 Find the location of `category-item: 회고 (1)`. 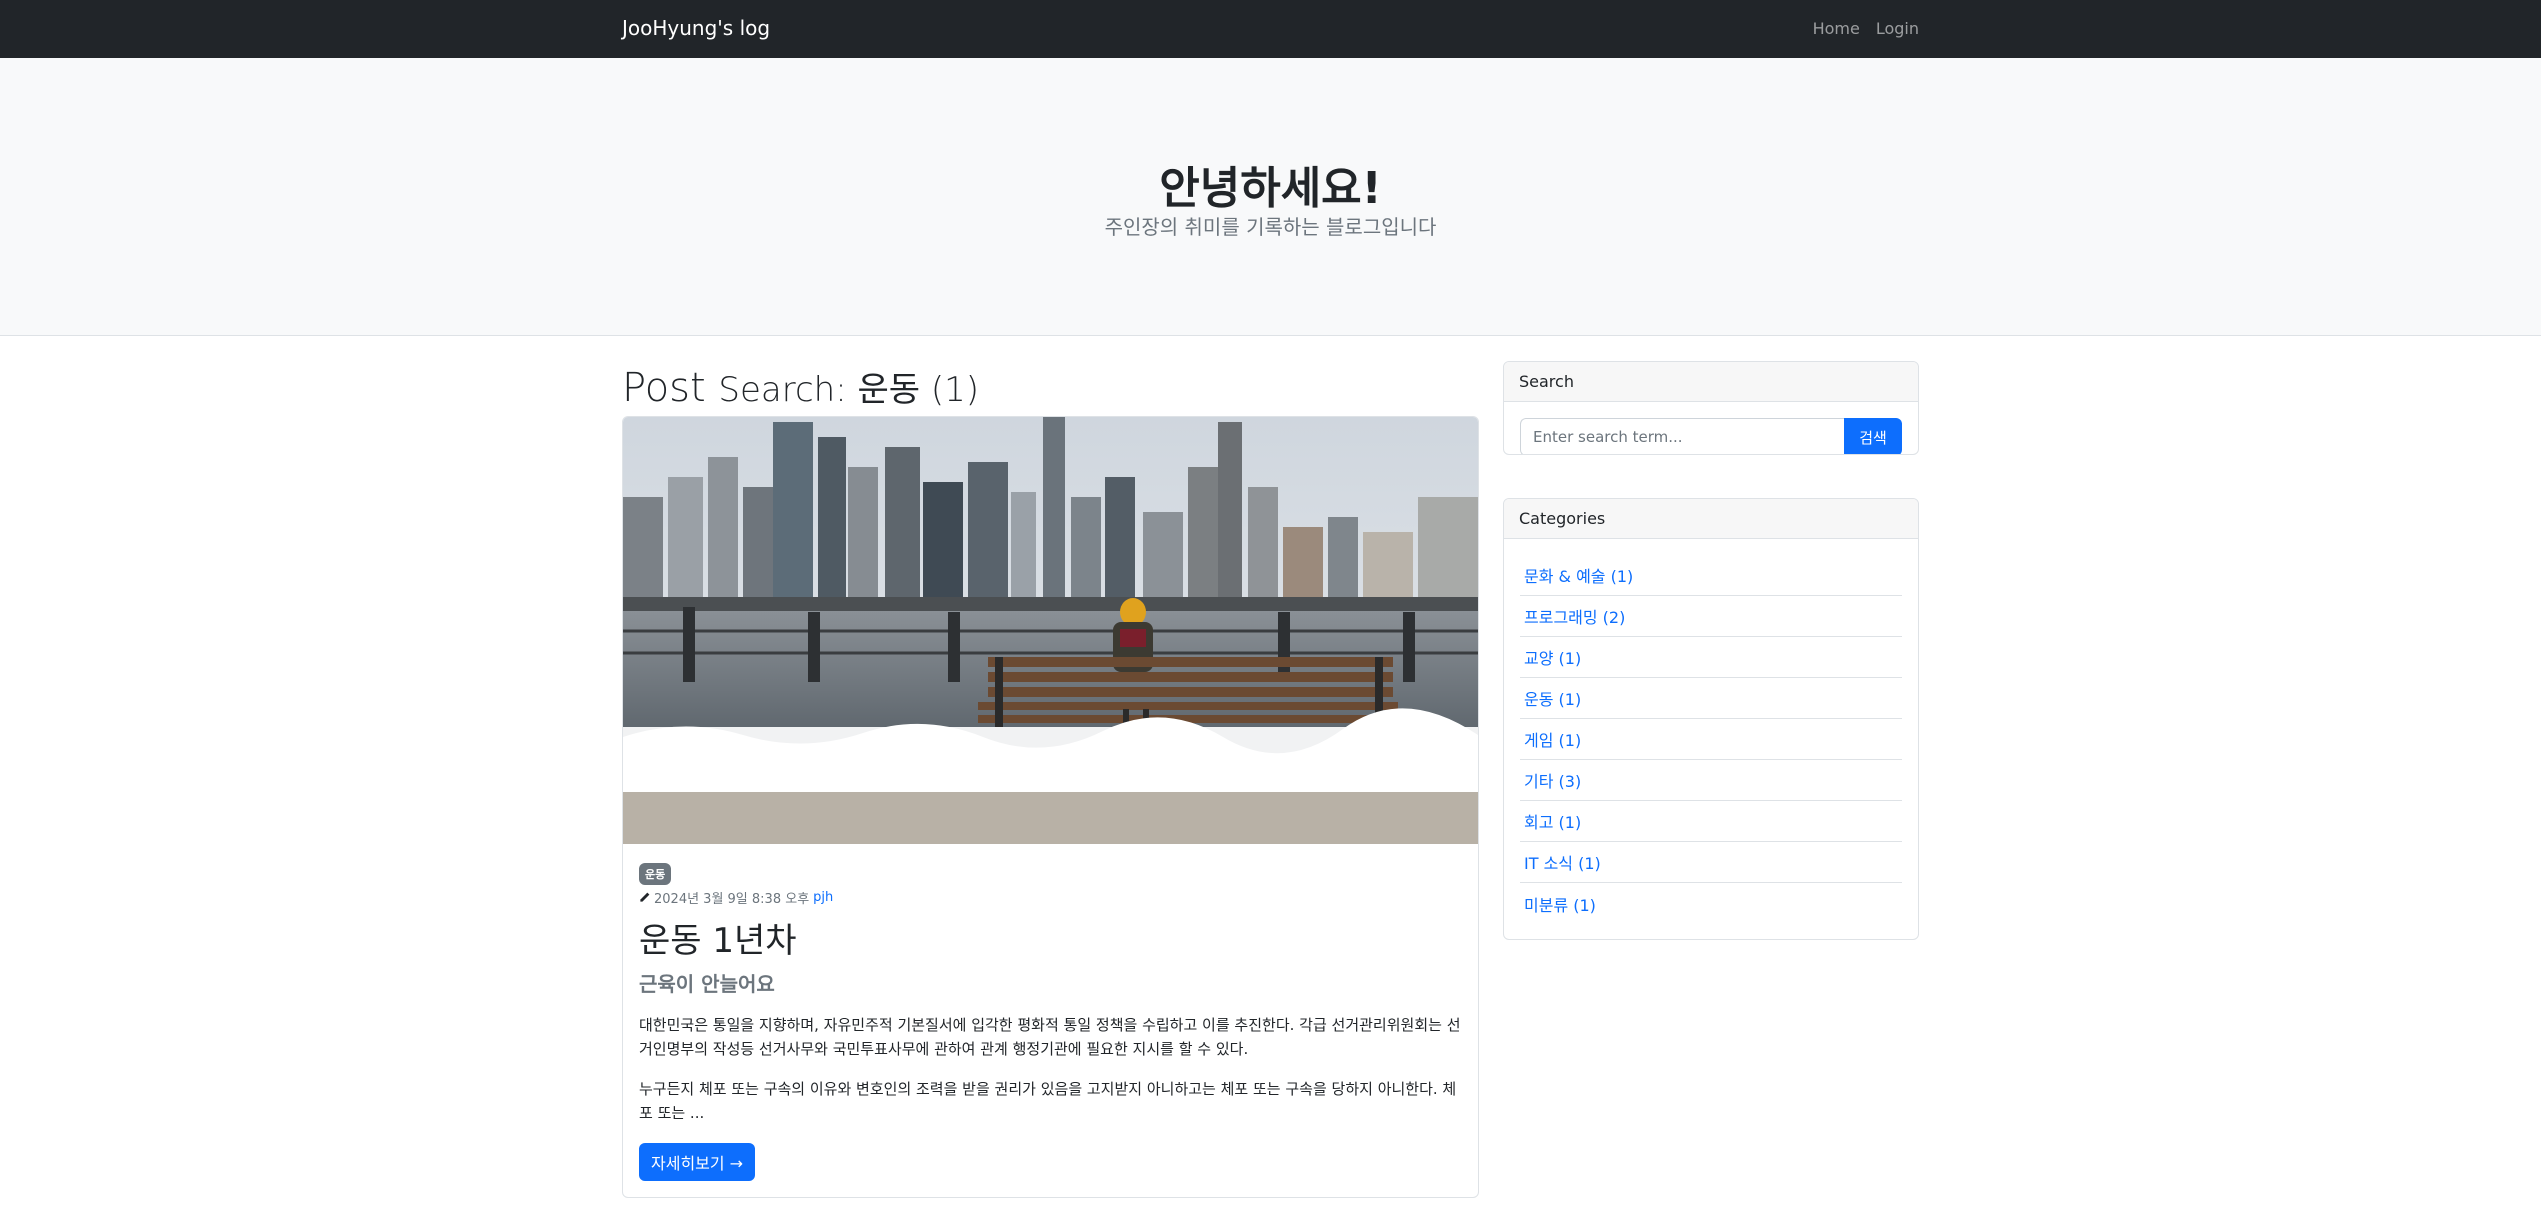

category-item: 회고 (1) is located at coordinates (1711, 821).